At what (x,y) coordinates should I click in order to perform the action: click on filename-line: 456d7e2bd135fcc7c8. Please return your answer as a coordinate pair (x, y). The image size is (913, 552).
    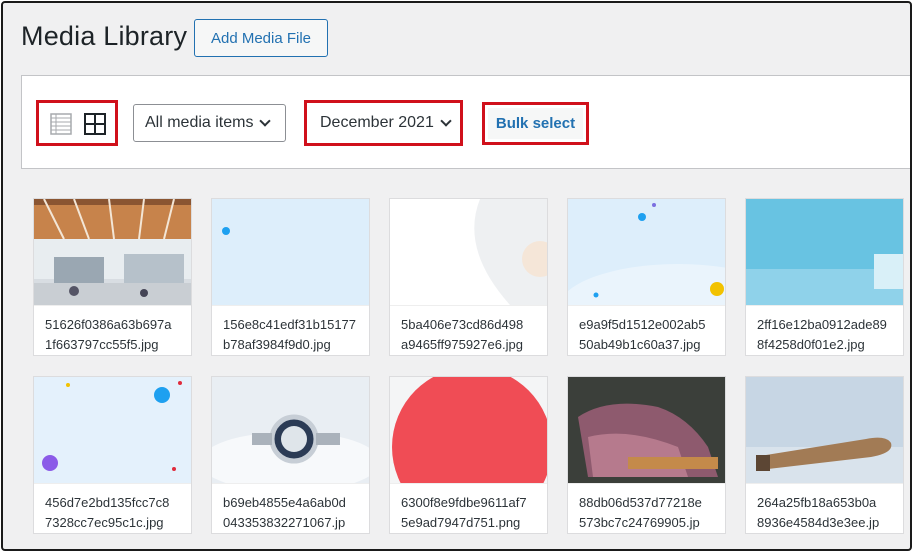
    Looking at the image, I should click on (107, 502).